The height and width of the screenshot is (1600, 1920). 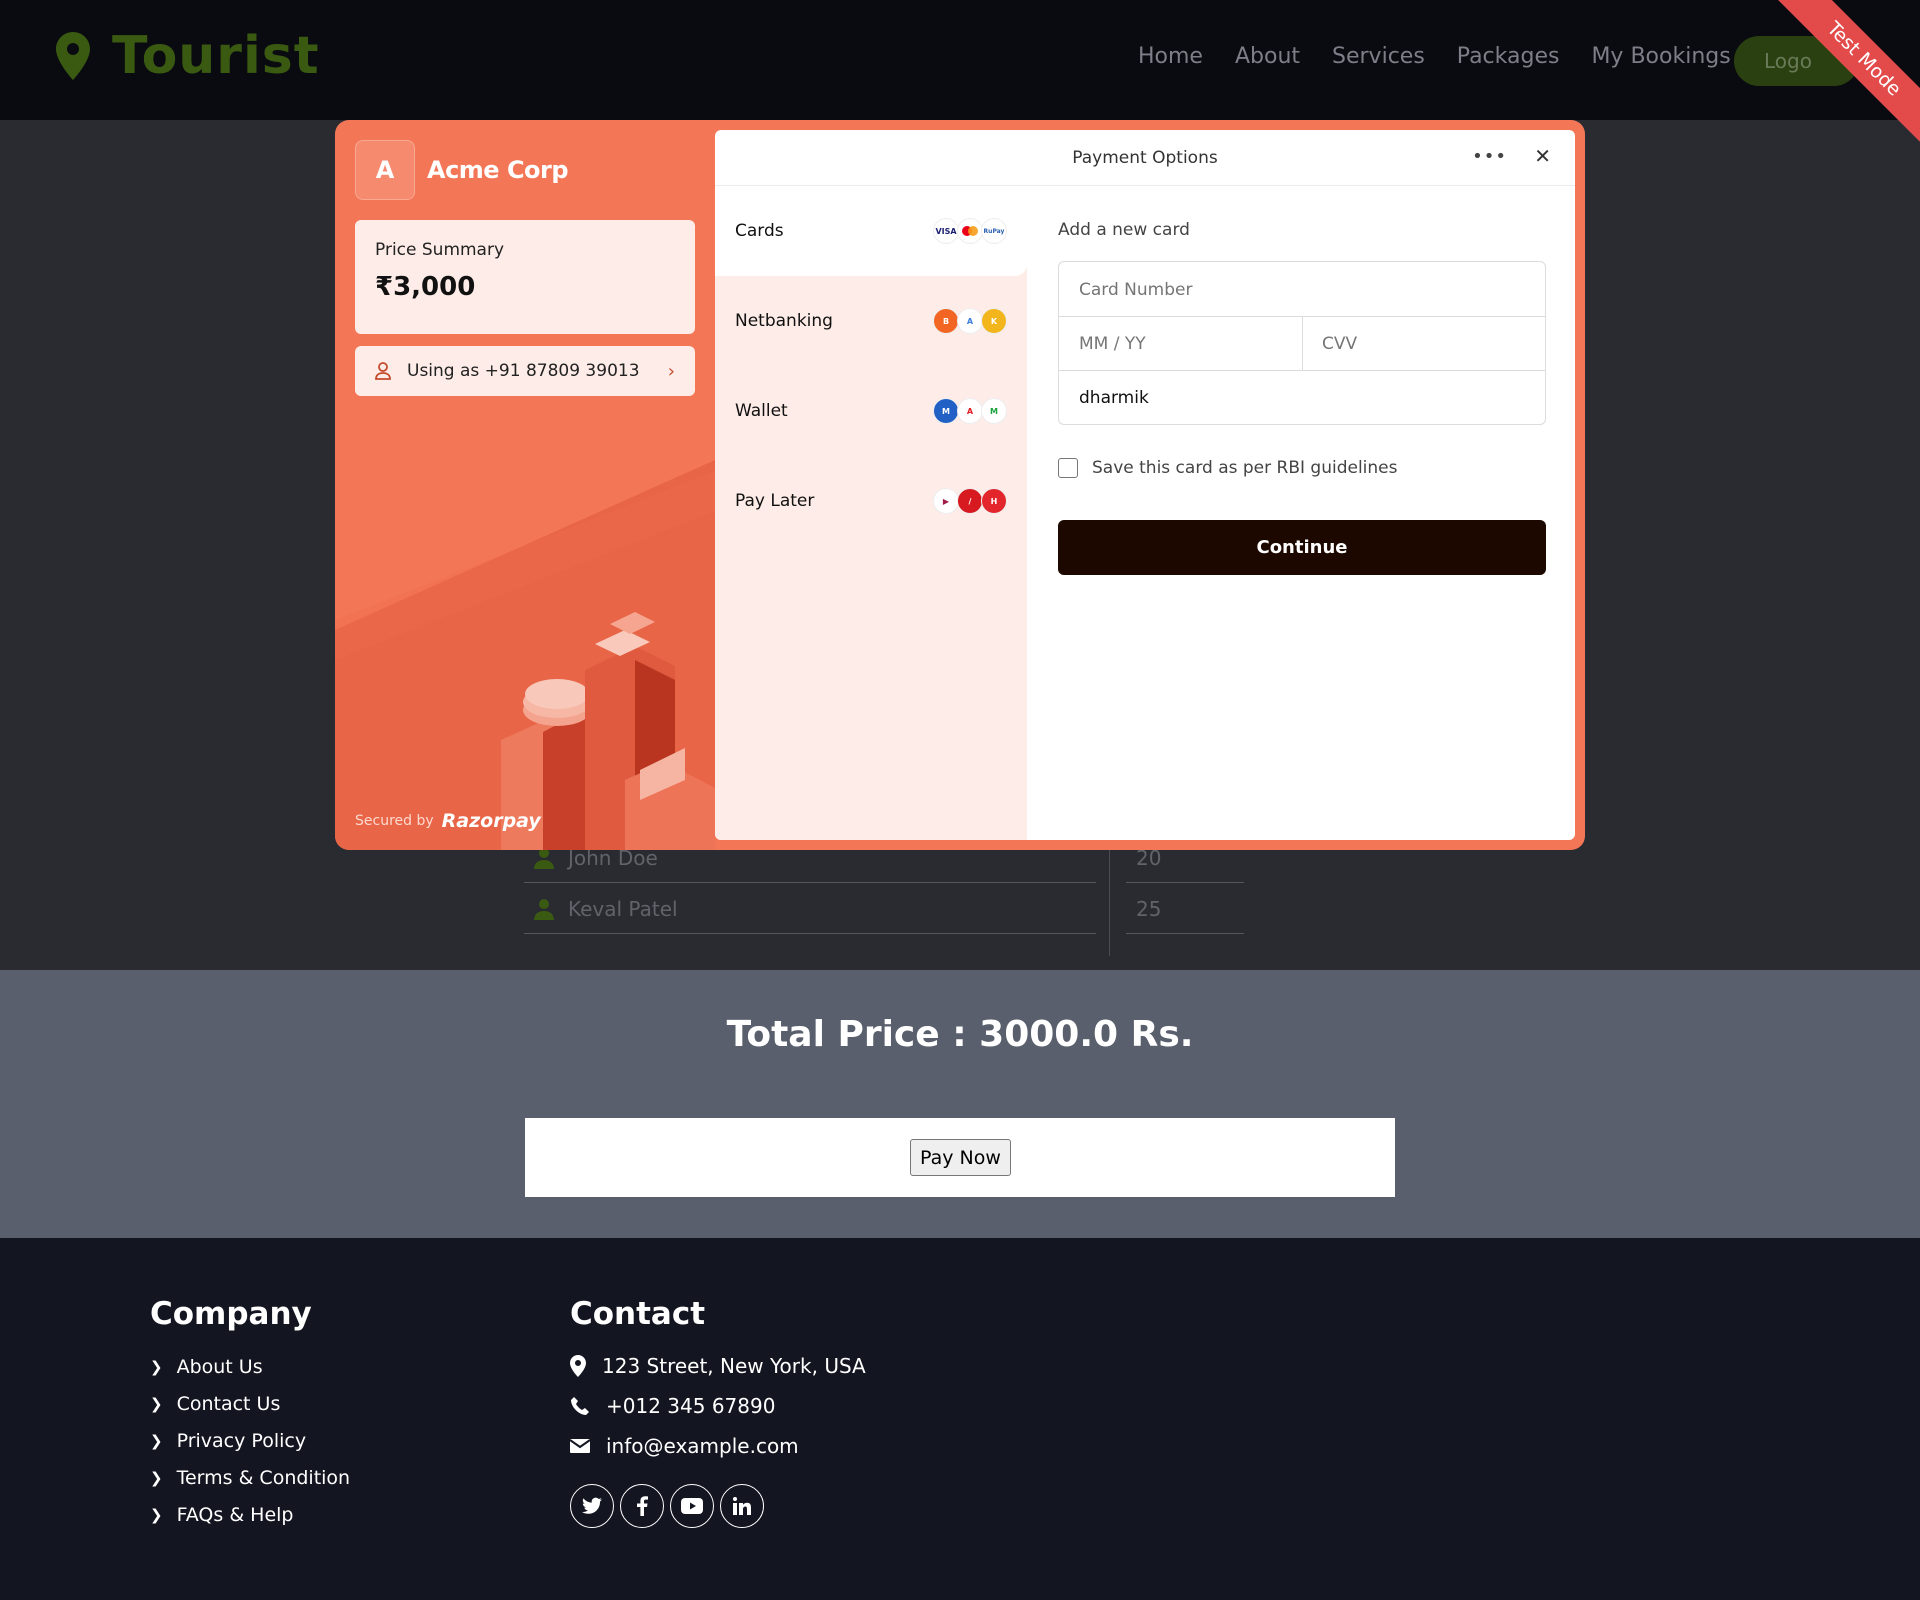 I want to click on total-price: Total Price : 3000.0 Rs., so click(x=960, y=1034).